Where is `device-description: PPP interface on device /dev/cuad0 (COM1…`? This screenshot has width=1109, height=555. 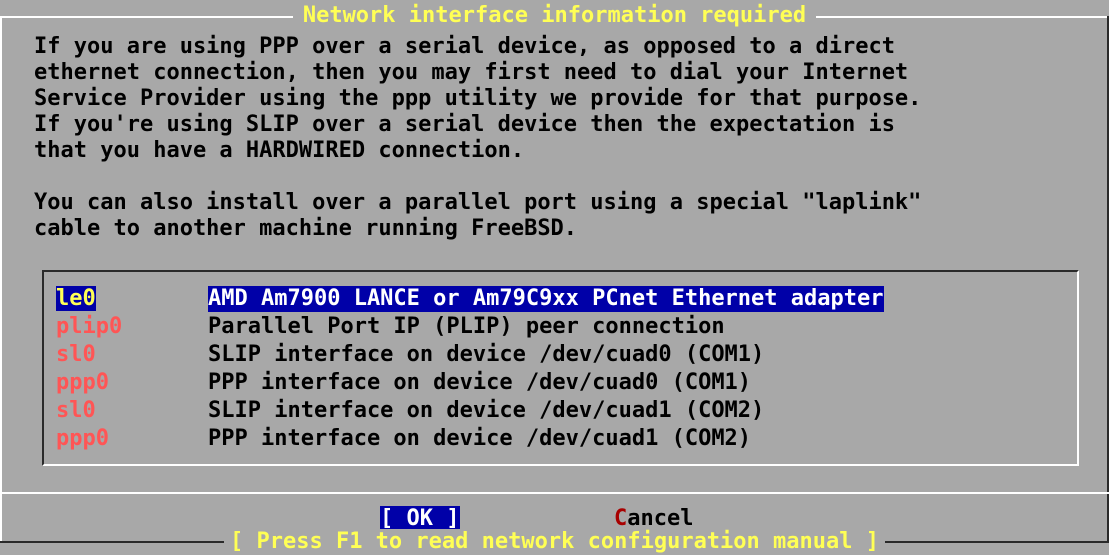
device-description: PPP interface on device /dev/cuad0 (COM1… is located at coordinates (480, 382).